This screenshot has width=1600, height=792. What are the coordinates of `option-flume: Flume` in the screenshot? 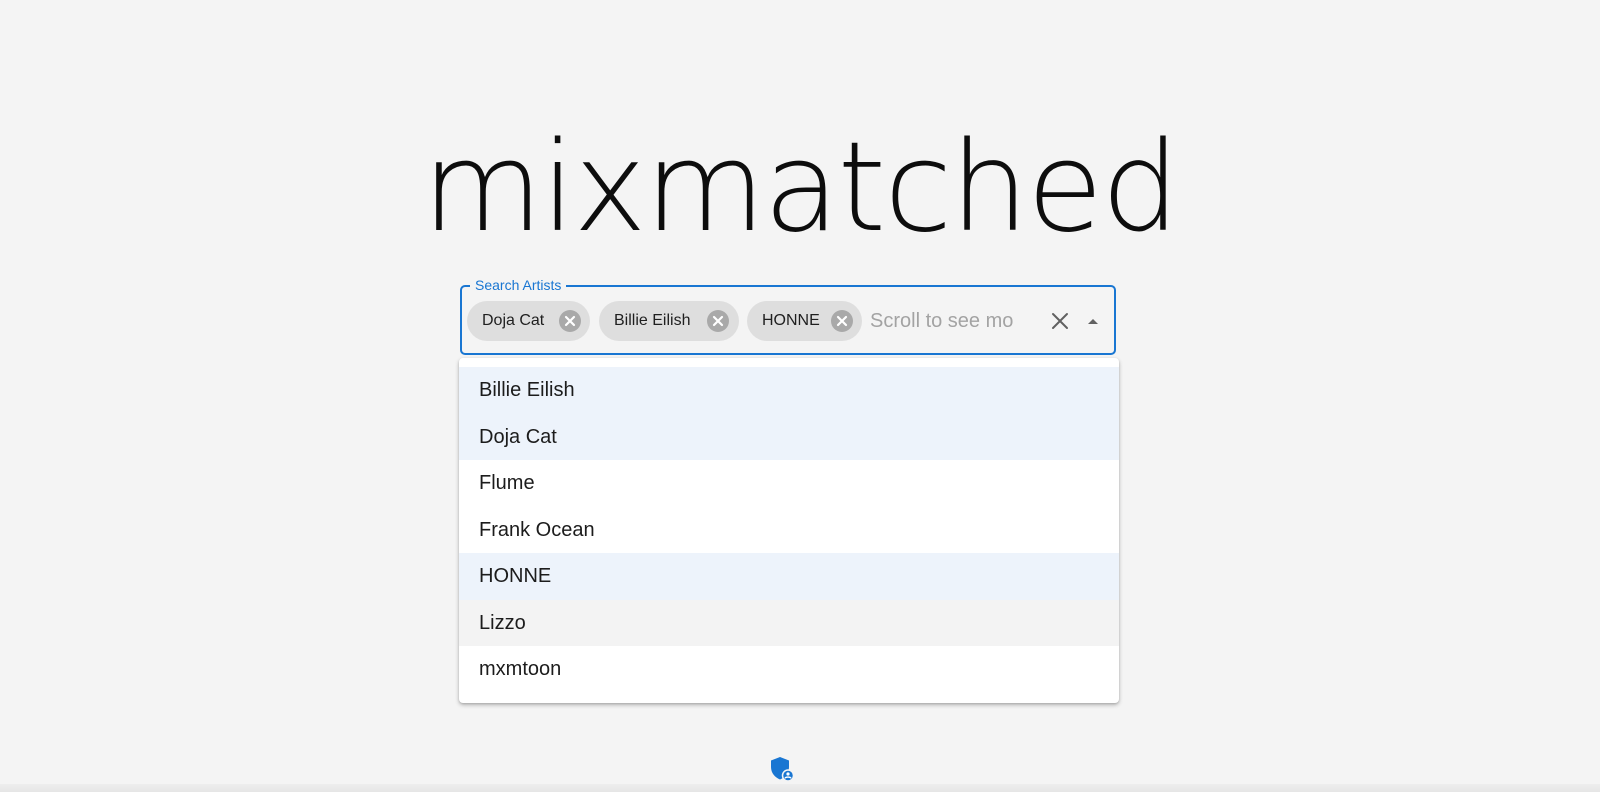 It's located at (789, 483).